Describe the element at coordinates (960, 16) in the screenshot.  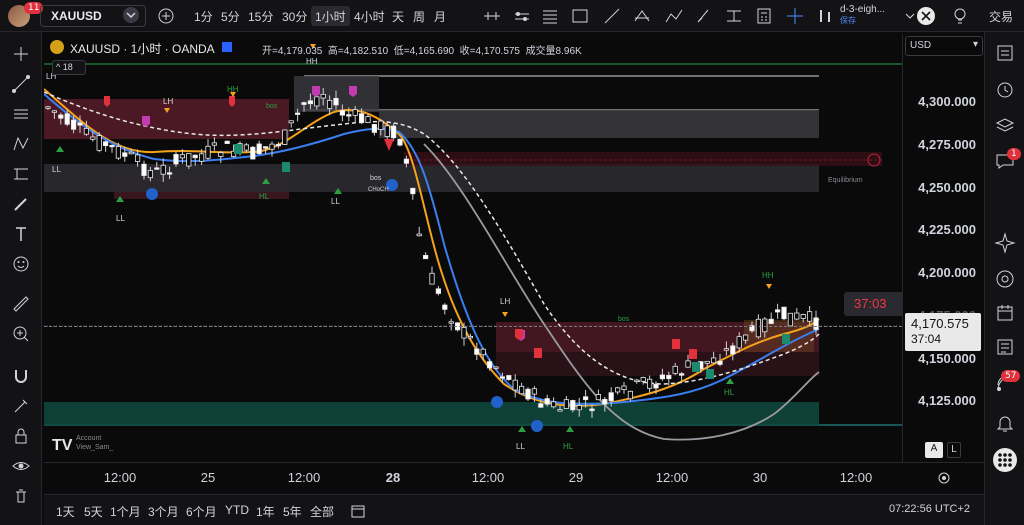
I see `ideas-bulb-icon` at that location.